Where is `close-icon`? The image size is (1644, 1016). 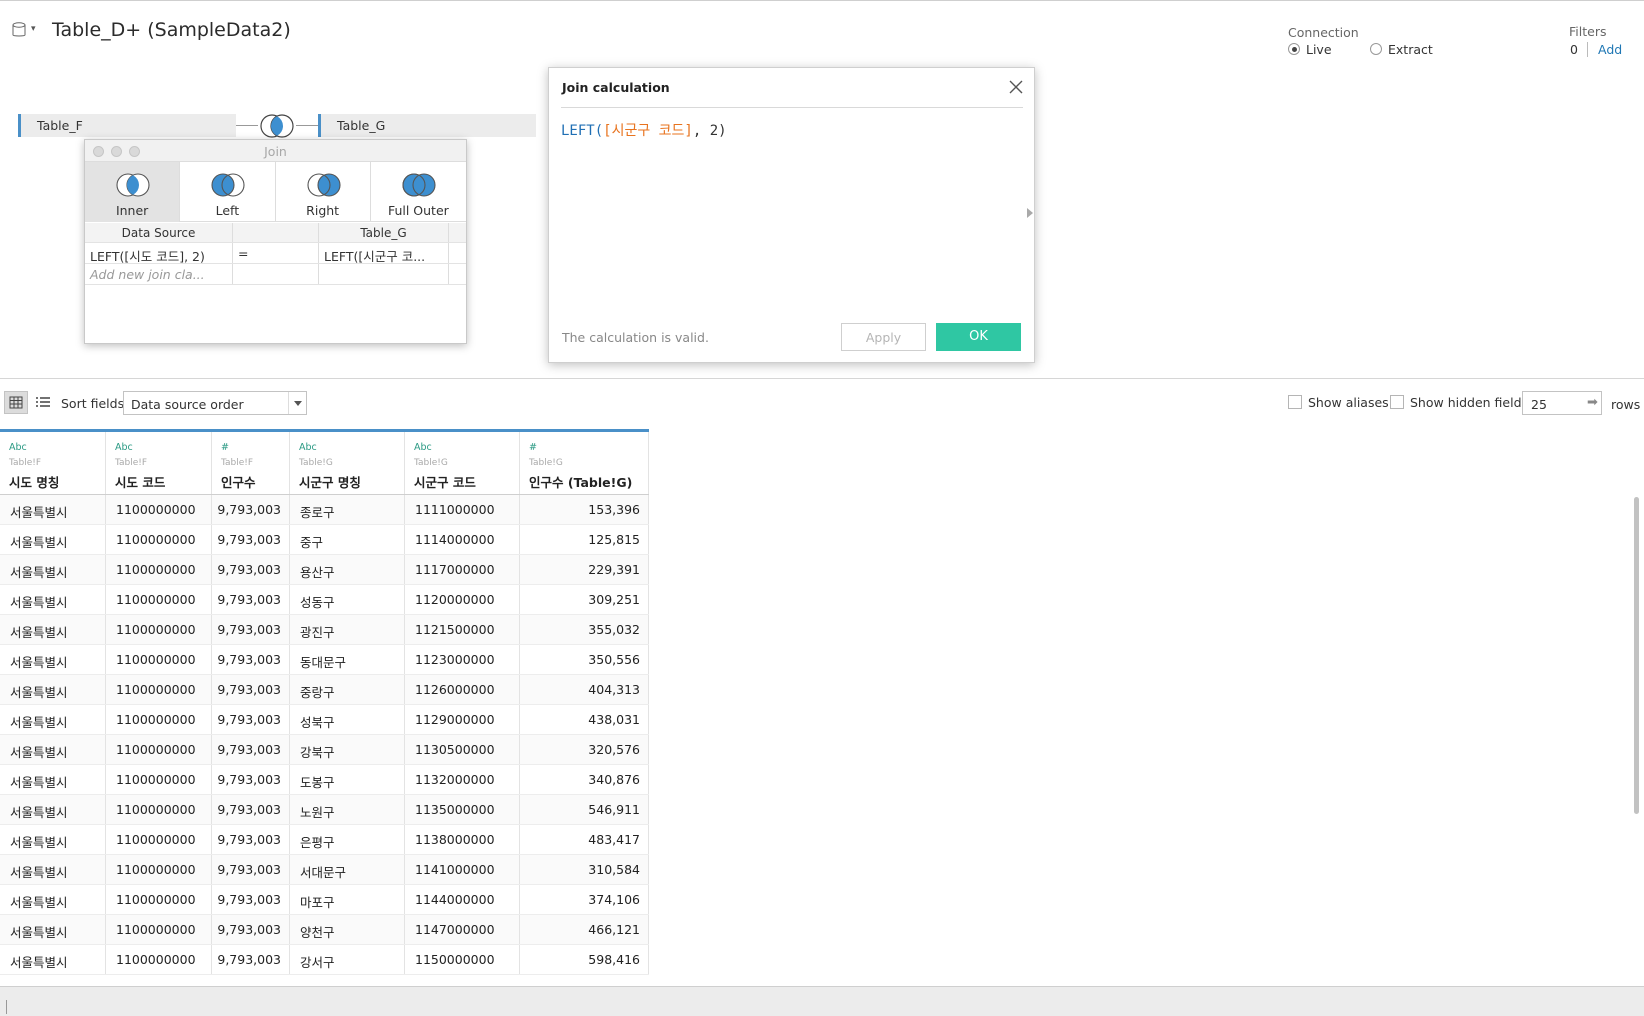 close-icon is located at coordinates (1016, 87).